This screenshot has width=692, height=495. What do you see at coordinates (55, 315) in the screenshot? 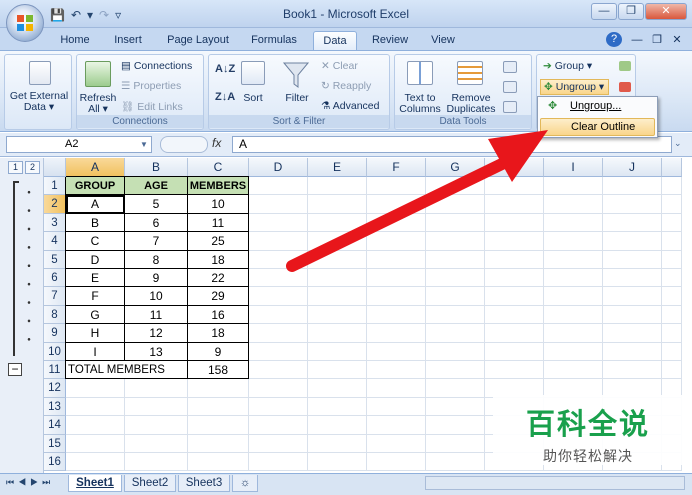
I see `row-header-8: 8` at bounding box center [55, 315].